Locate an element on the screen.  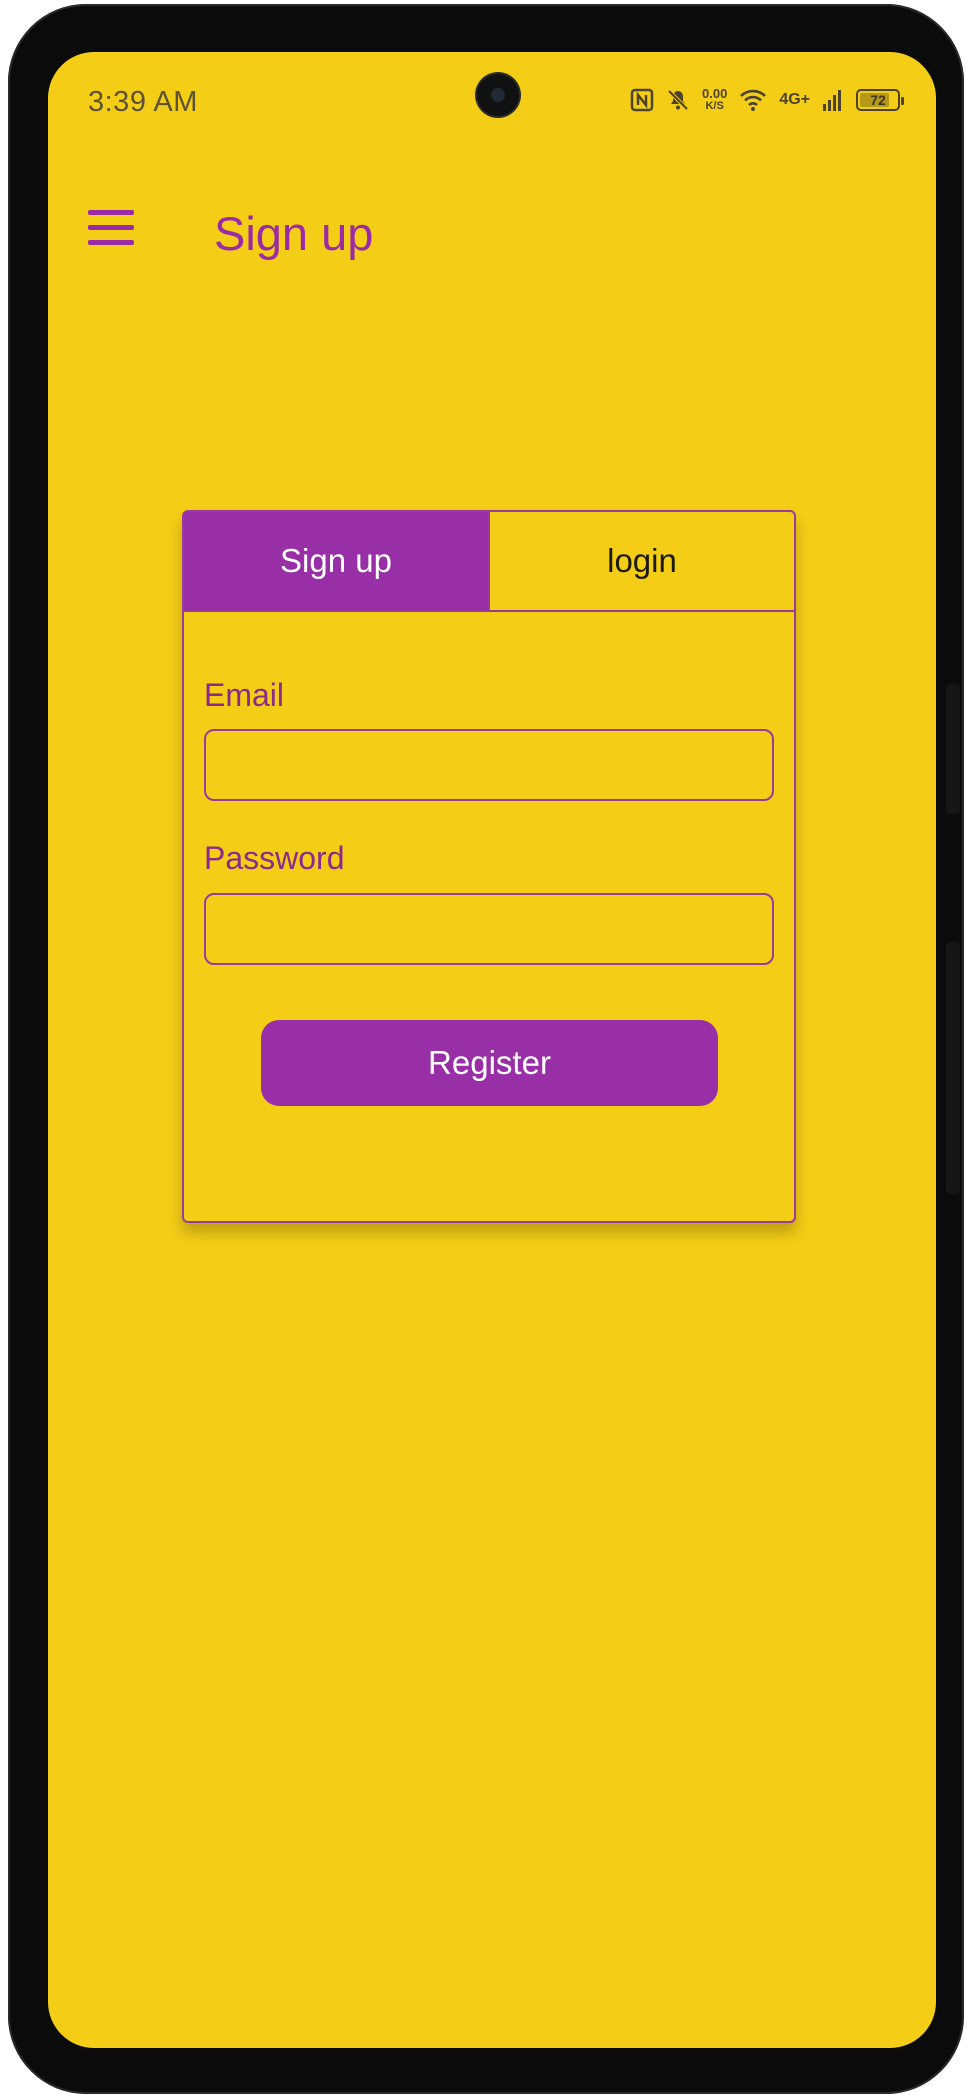
volume-button is located at coordinates (953, 749).